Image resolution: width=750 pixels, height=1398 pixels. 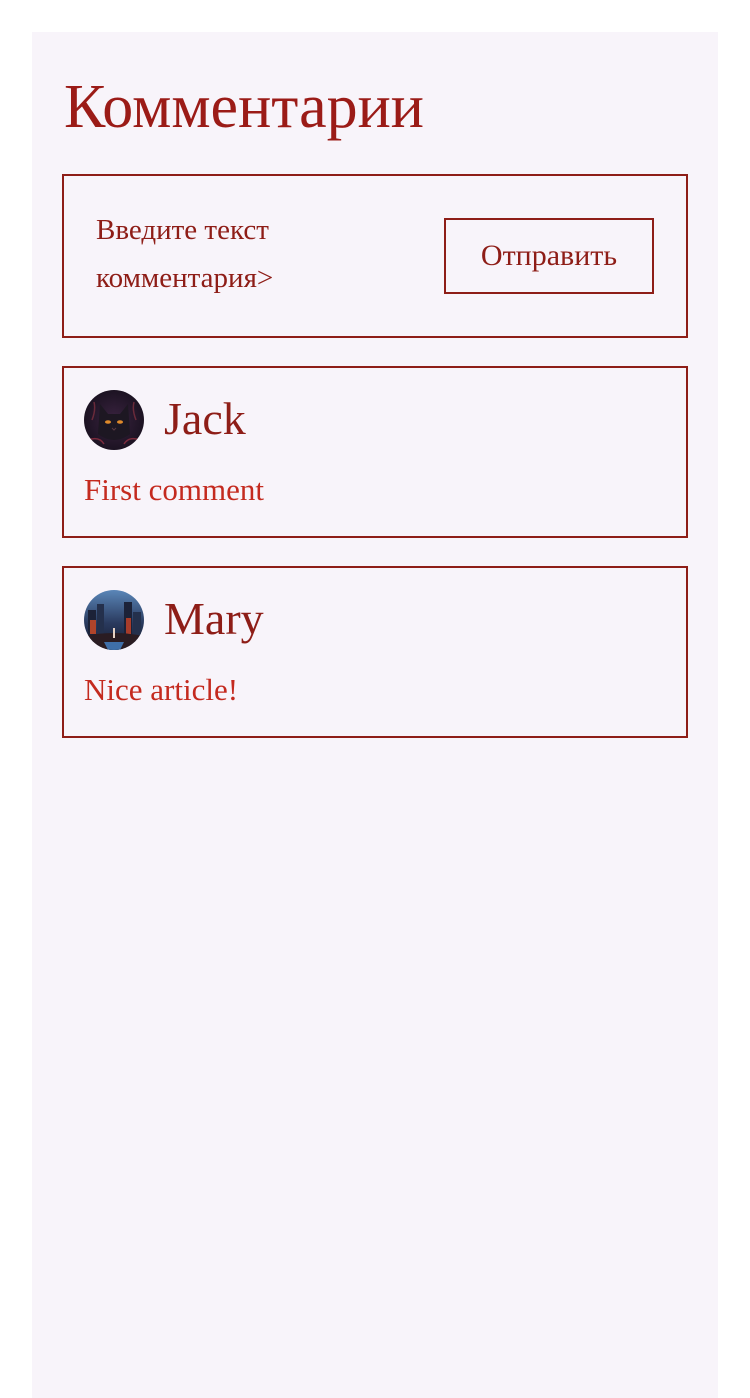 I want to click on comment-text: Nice article!, so click(x=161, y=689).